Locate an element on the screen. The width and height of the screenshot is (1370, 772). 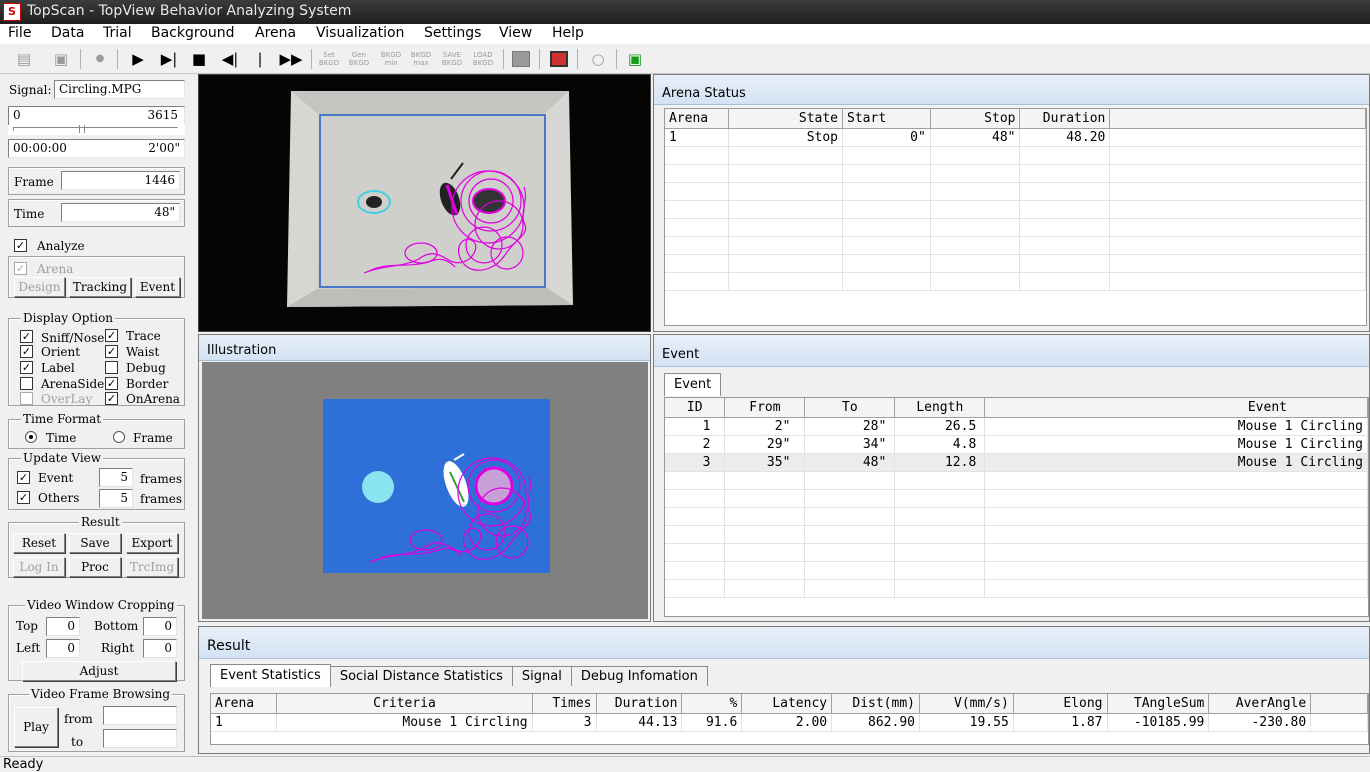
trcimg-button: TrcImg is located at coordinates (152, 567).